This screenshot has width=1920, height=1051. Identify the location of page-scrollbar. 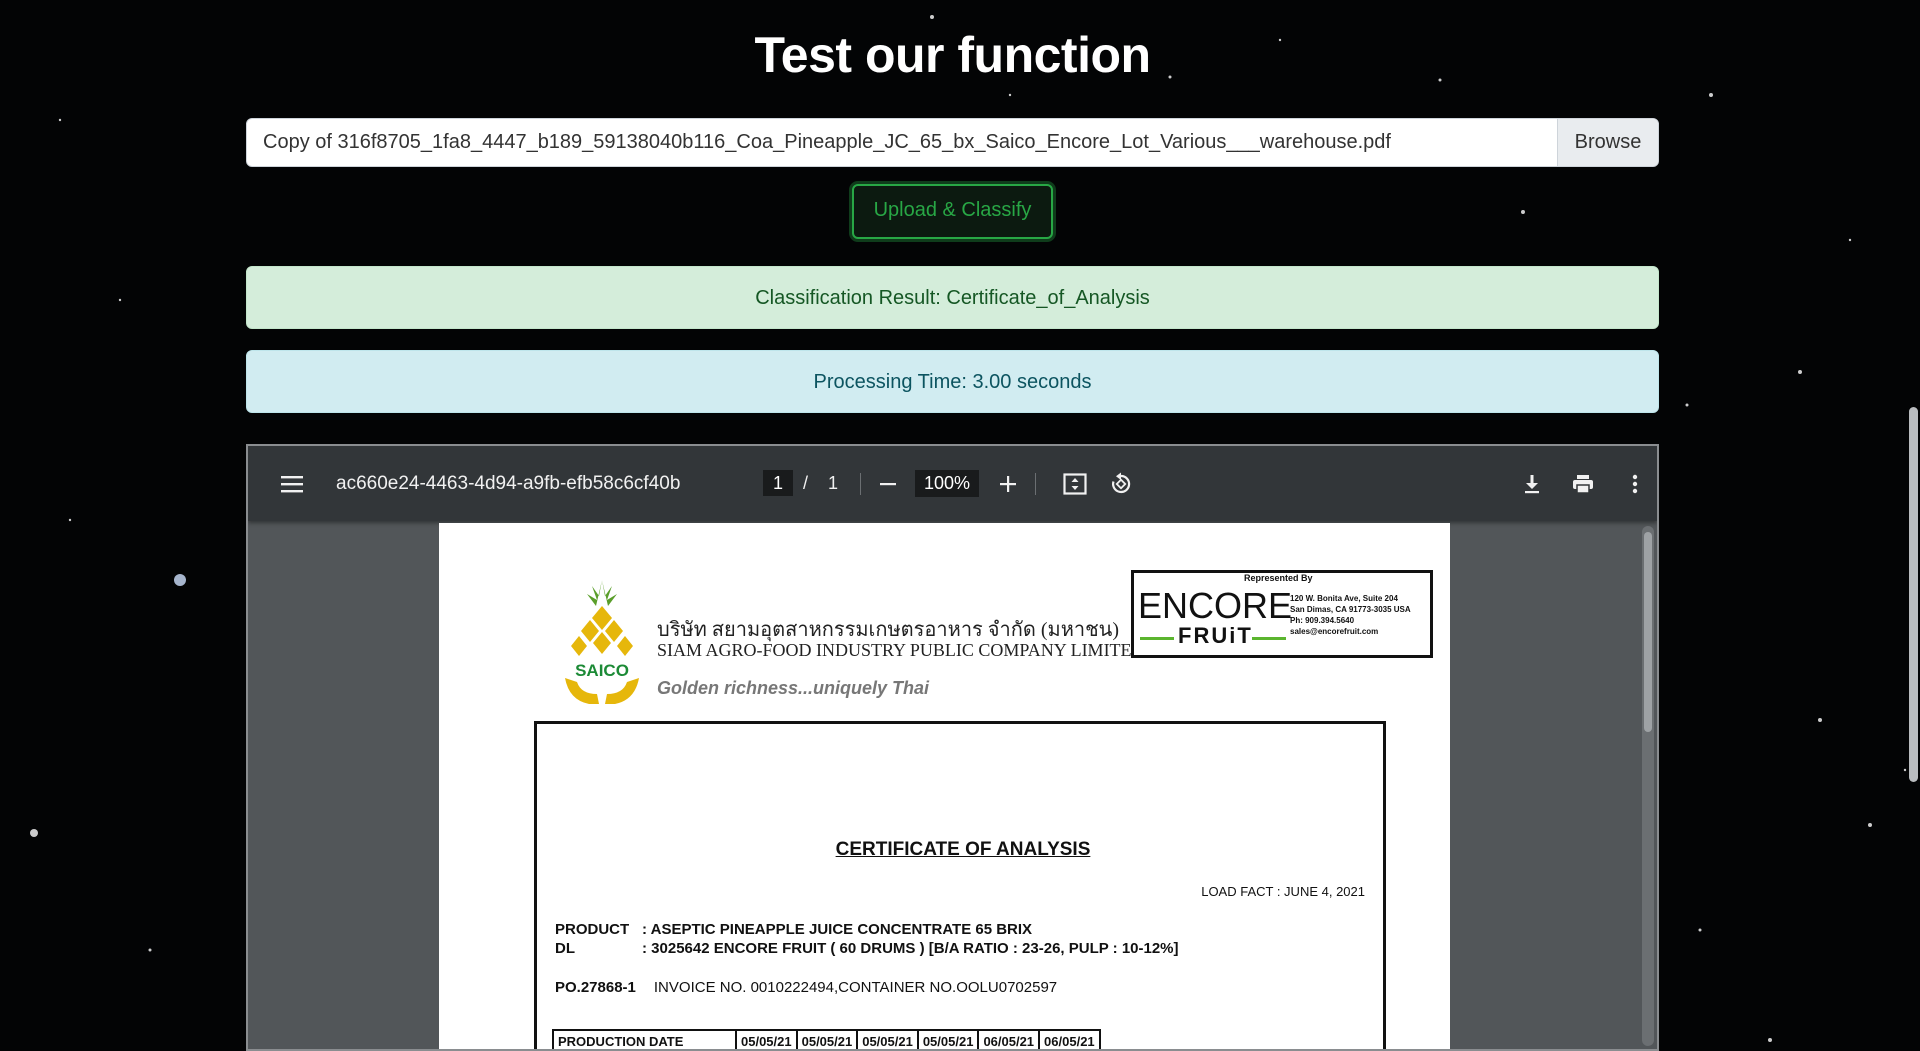
(1913, 594).